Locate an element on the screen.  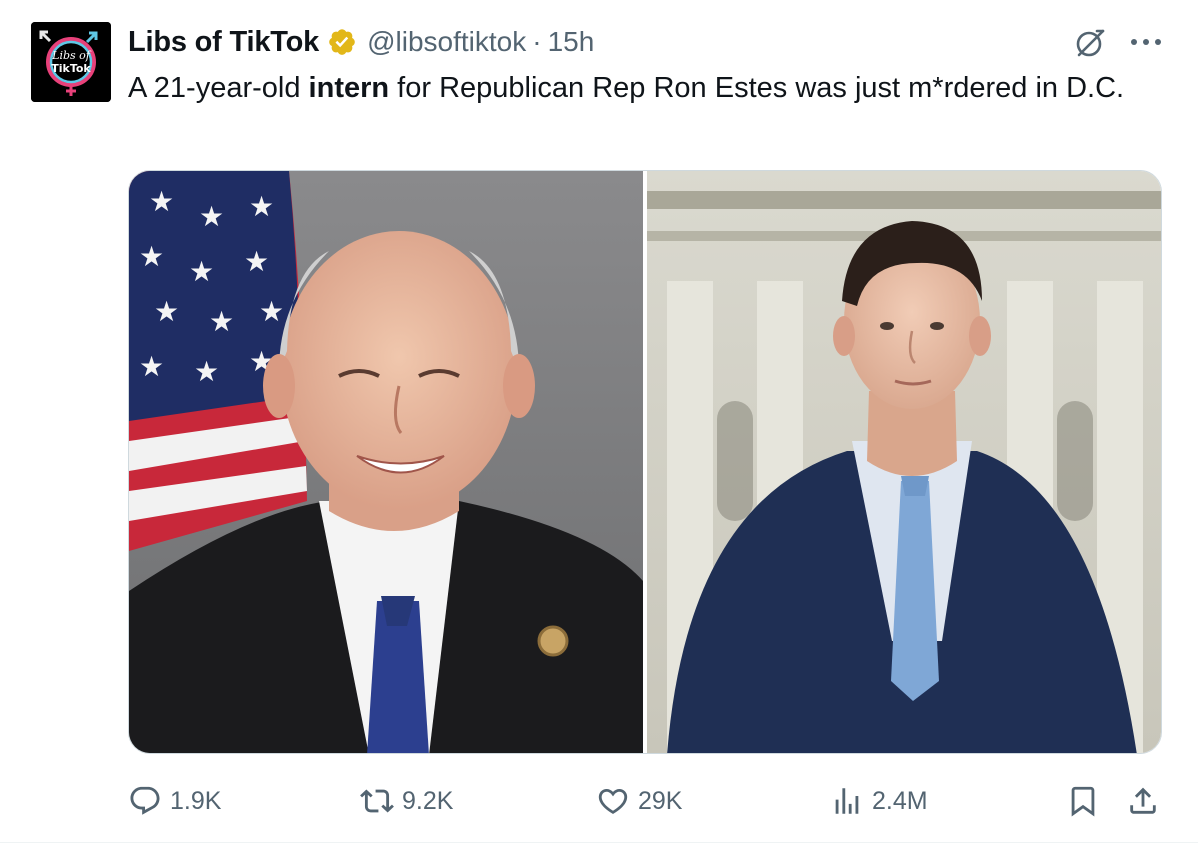
more-dots-icon is located at coordinates (1146, 42).